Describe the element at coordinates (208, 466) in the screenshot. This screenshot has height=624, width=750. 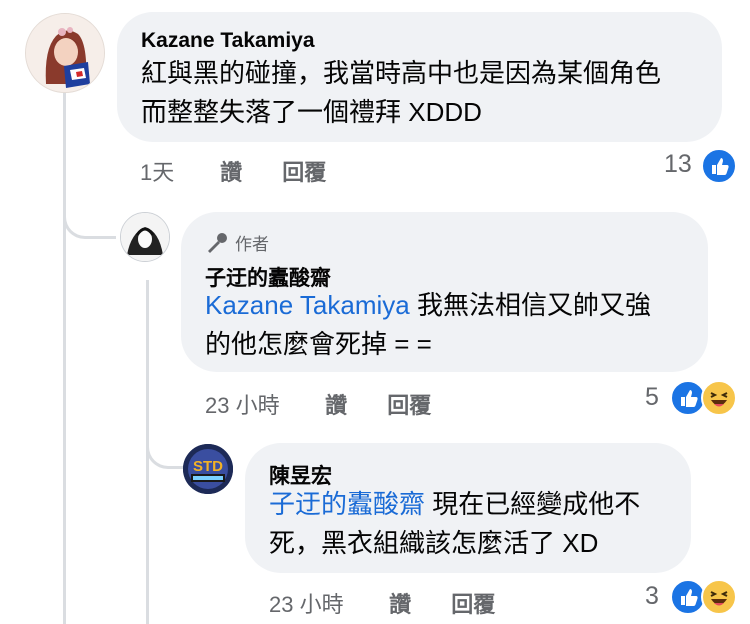
I see `svg-text: STD` at that location.